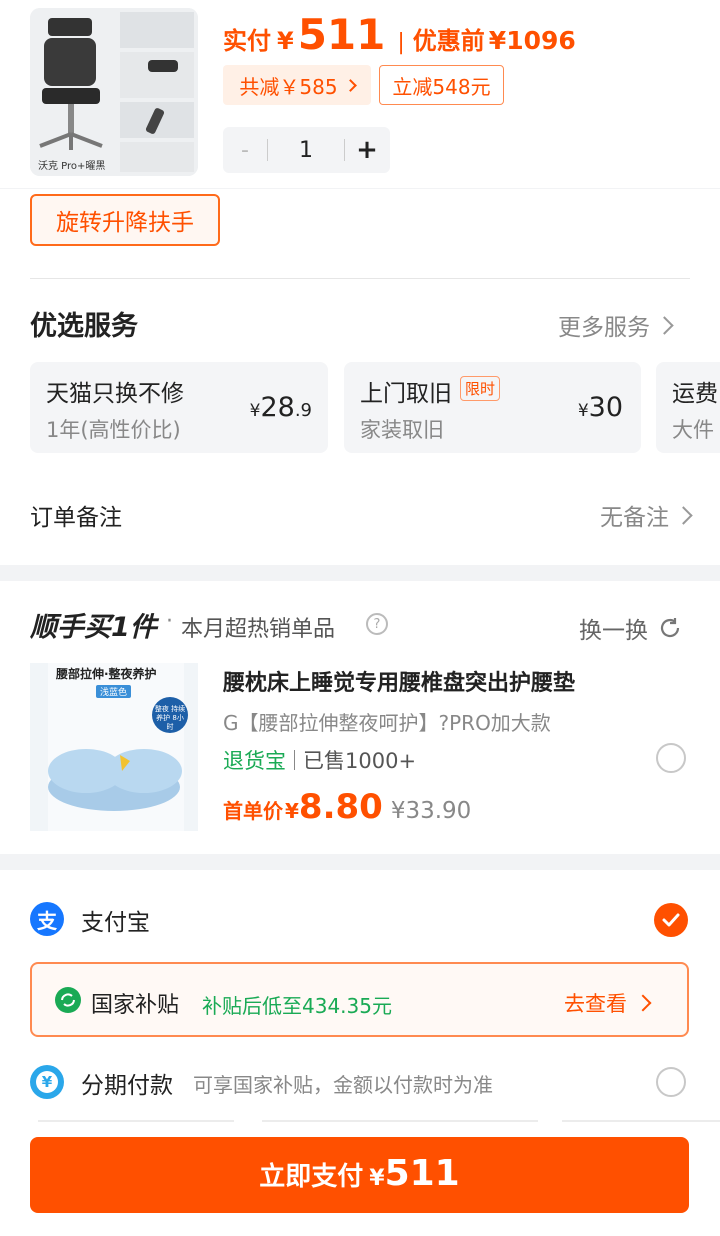 This screenshot has height=1236, width=720. What do you see at coordinates (360, 761) in the screenshot?
I see `sold-count: 已售1000+` at bounding box center [360, 761].